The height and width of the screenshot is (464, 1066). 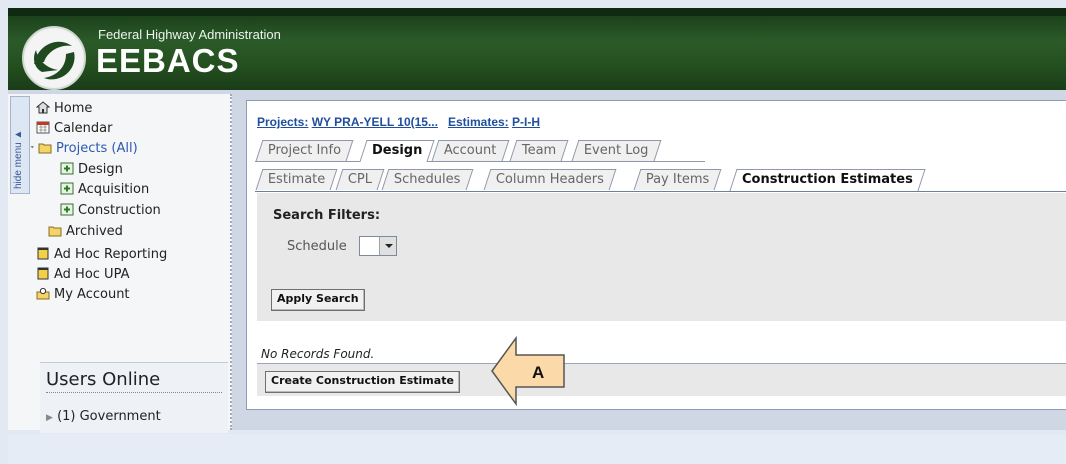 I want to click on sidebar-item-archived: Archived, so click(x=85, y=232).